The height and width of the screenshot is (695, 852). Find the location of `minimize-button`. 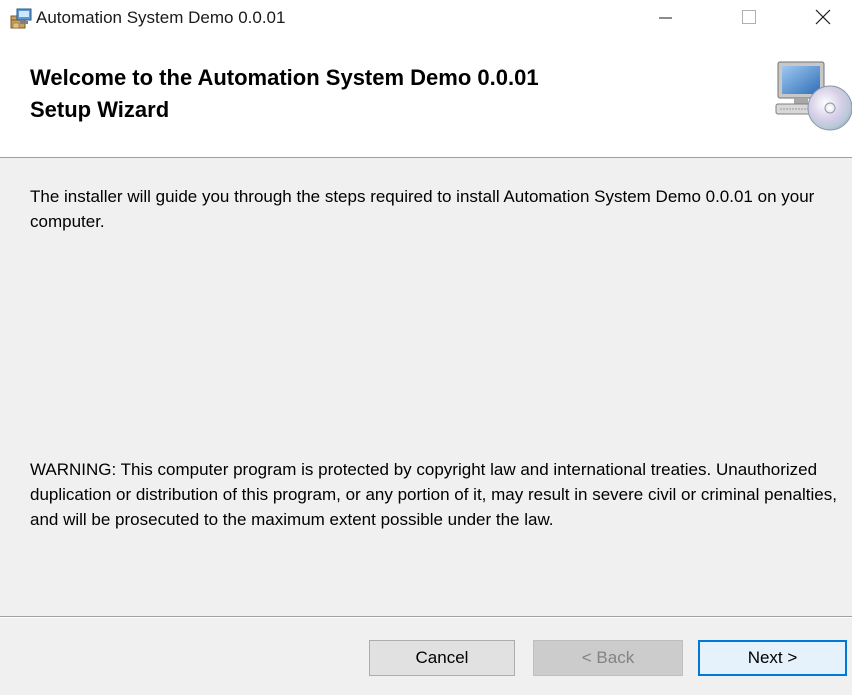

minimize-button is located at coordinates (665, 19).